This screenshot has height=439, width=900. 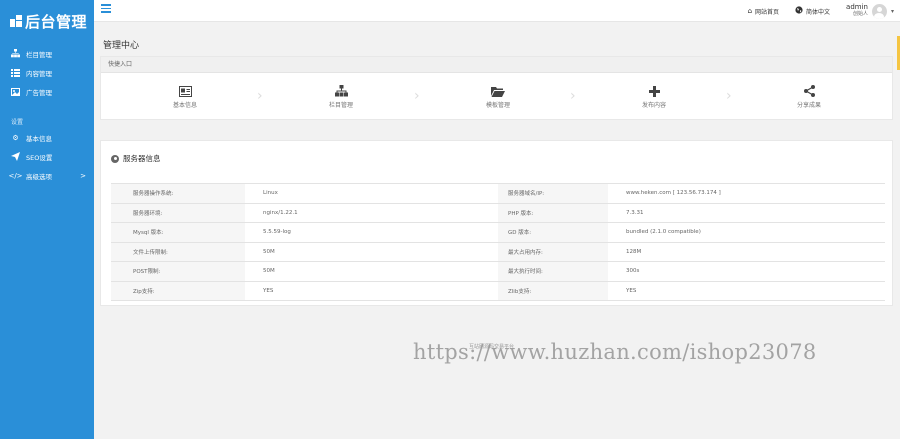 What do you see at coordinates (184, 105) in the screenshot?
I see `quick-item-label: 基本信息` at bounding box center [184, 105].